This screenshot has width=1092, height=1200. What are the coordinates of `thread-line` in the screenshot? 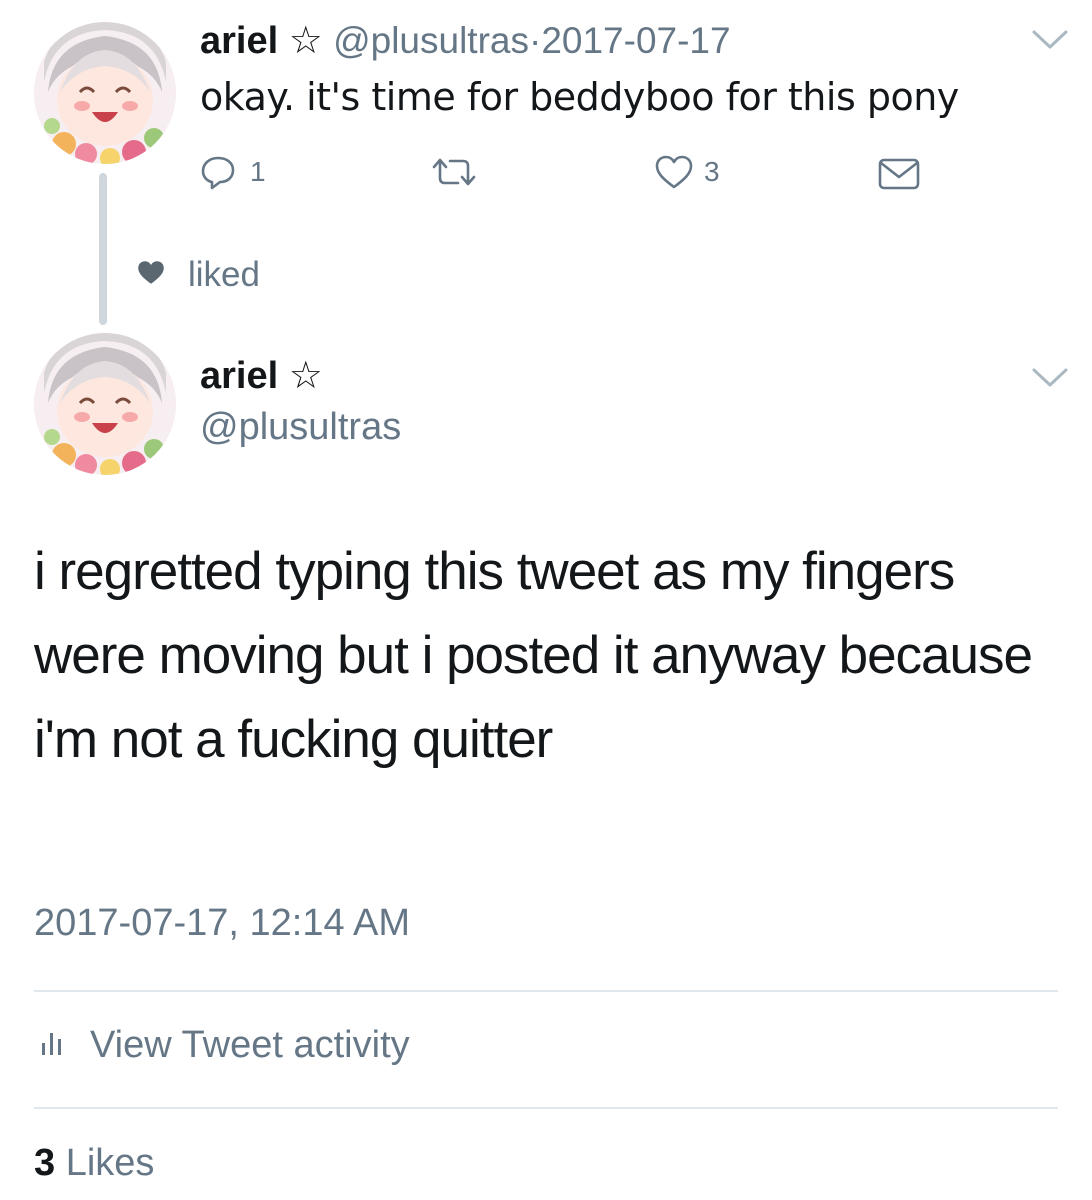 It's located at (103, 249).